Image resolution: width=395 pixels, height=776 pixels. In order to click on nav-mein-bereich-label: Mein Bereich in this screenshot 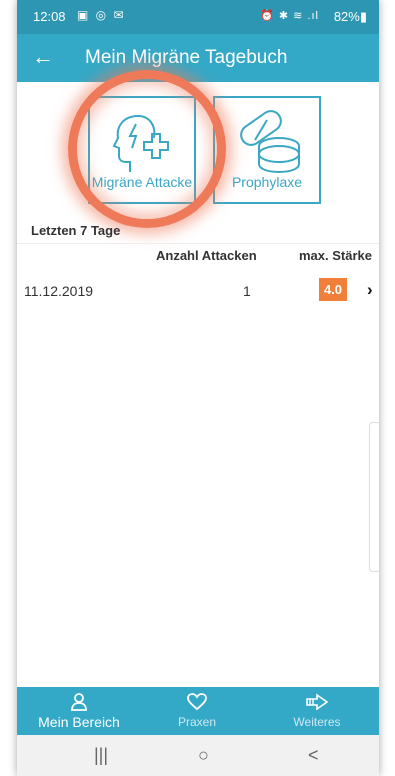, I will do `click(79, 722)`.